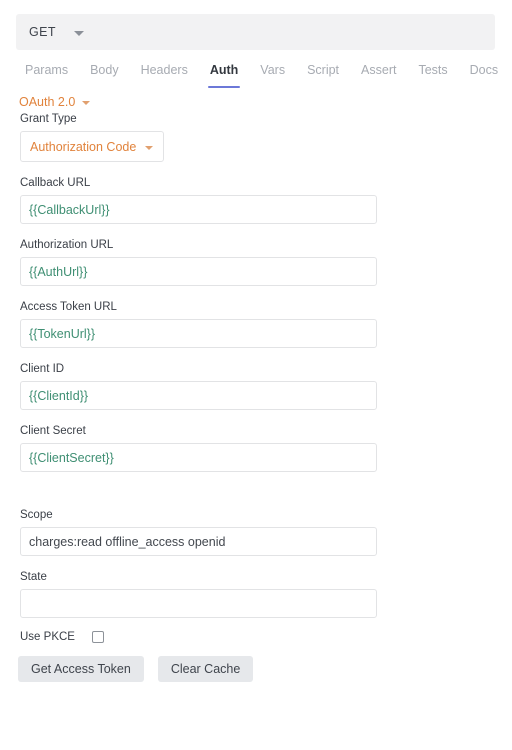 This screenshot has width=512, height=750. I want to click on field-client-secret: Client Secret {{ClientSecret}}, so click(256, 448).